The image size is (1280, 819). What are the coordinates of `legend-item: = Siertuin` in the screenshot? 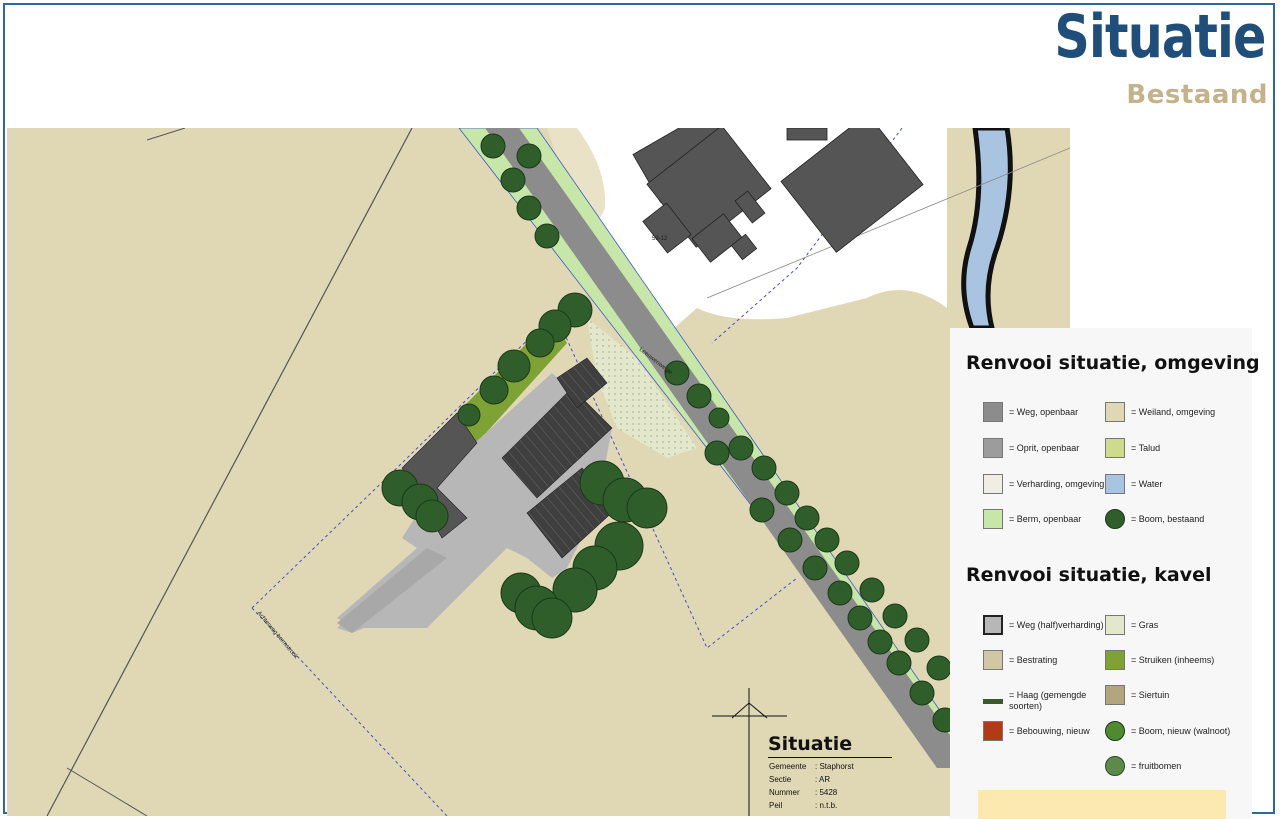 It's located at (1137, 695).